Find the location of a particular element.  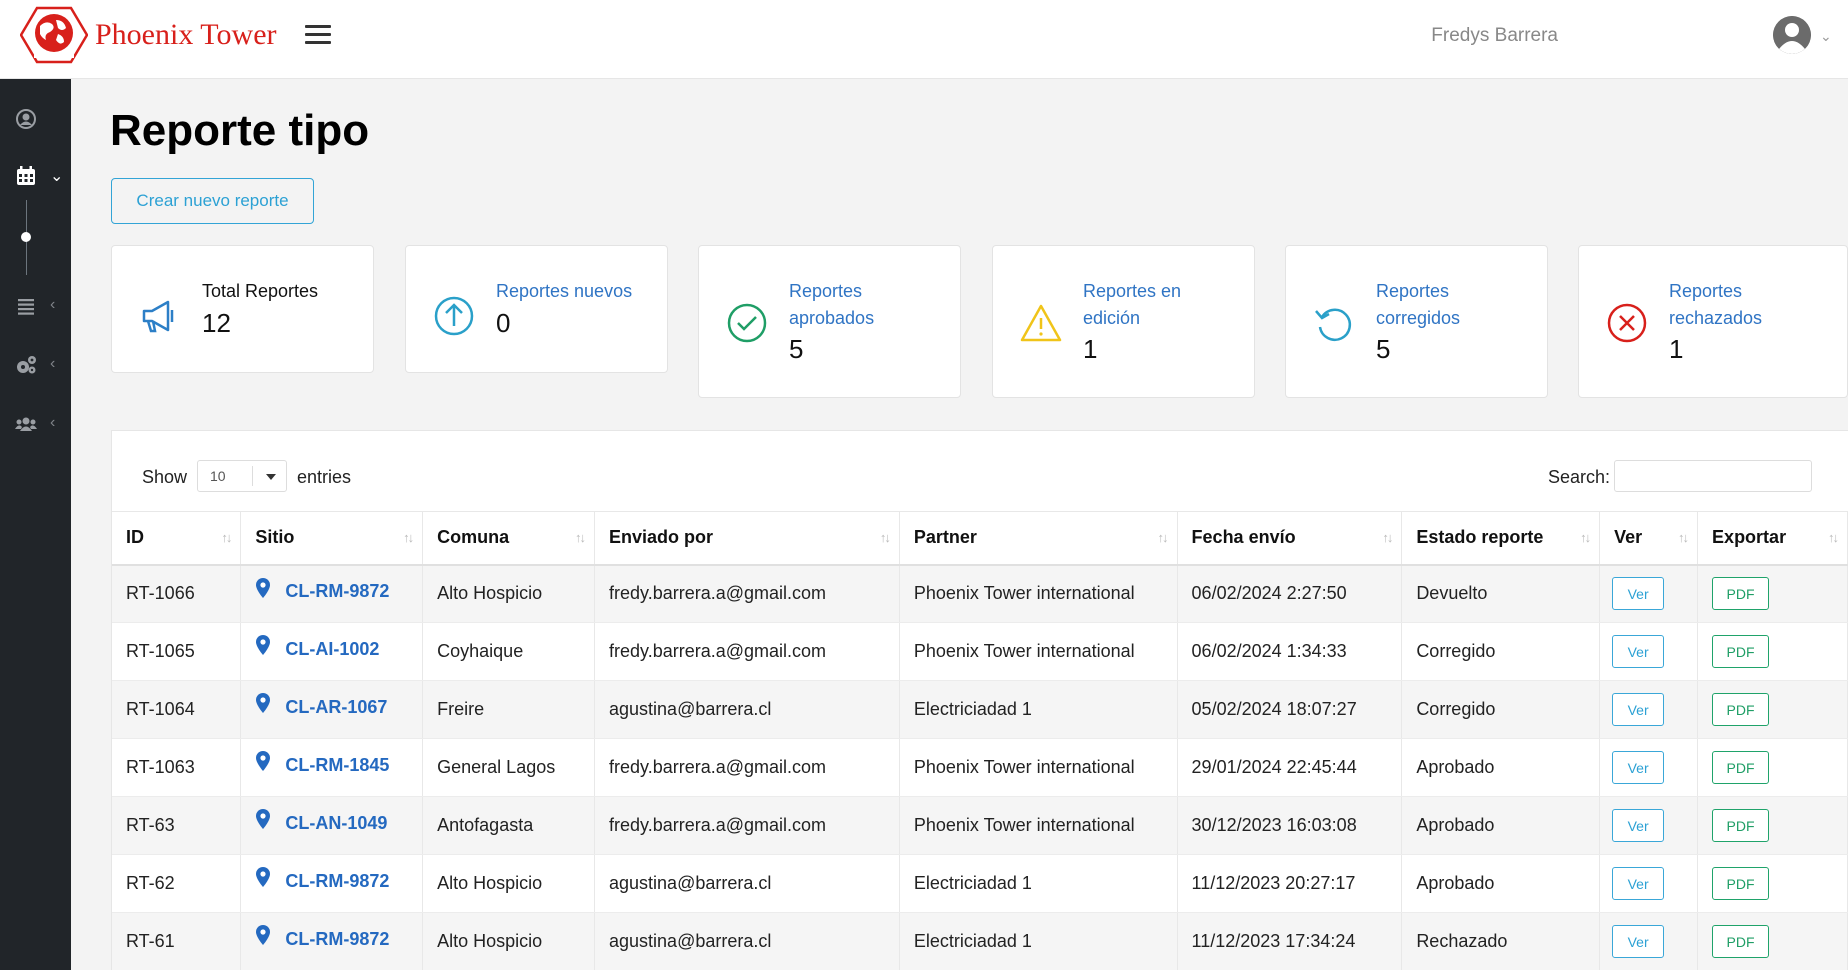

page-title: Reporte tipo is located at coordinates (240, 130).